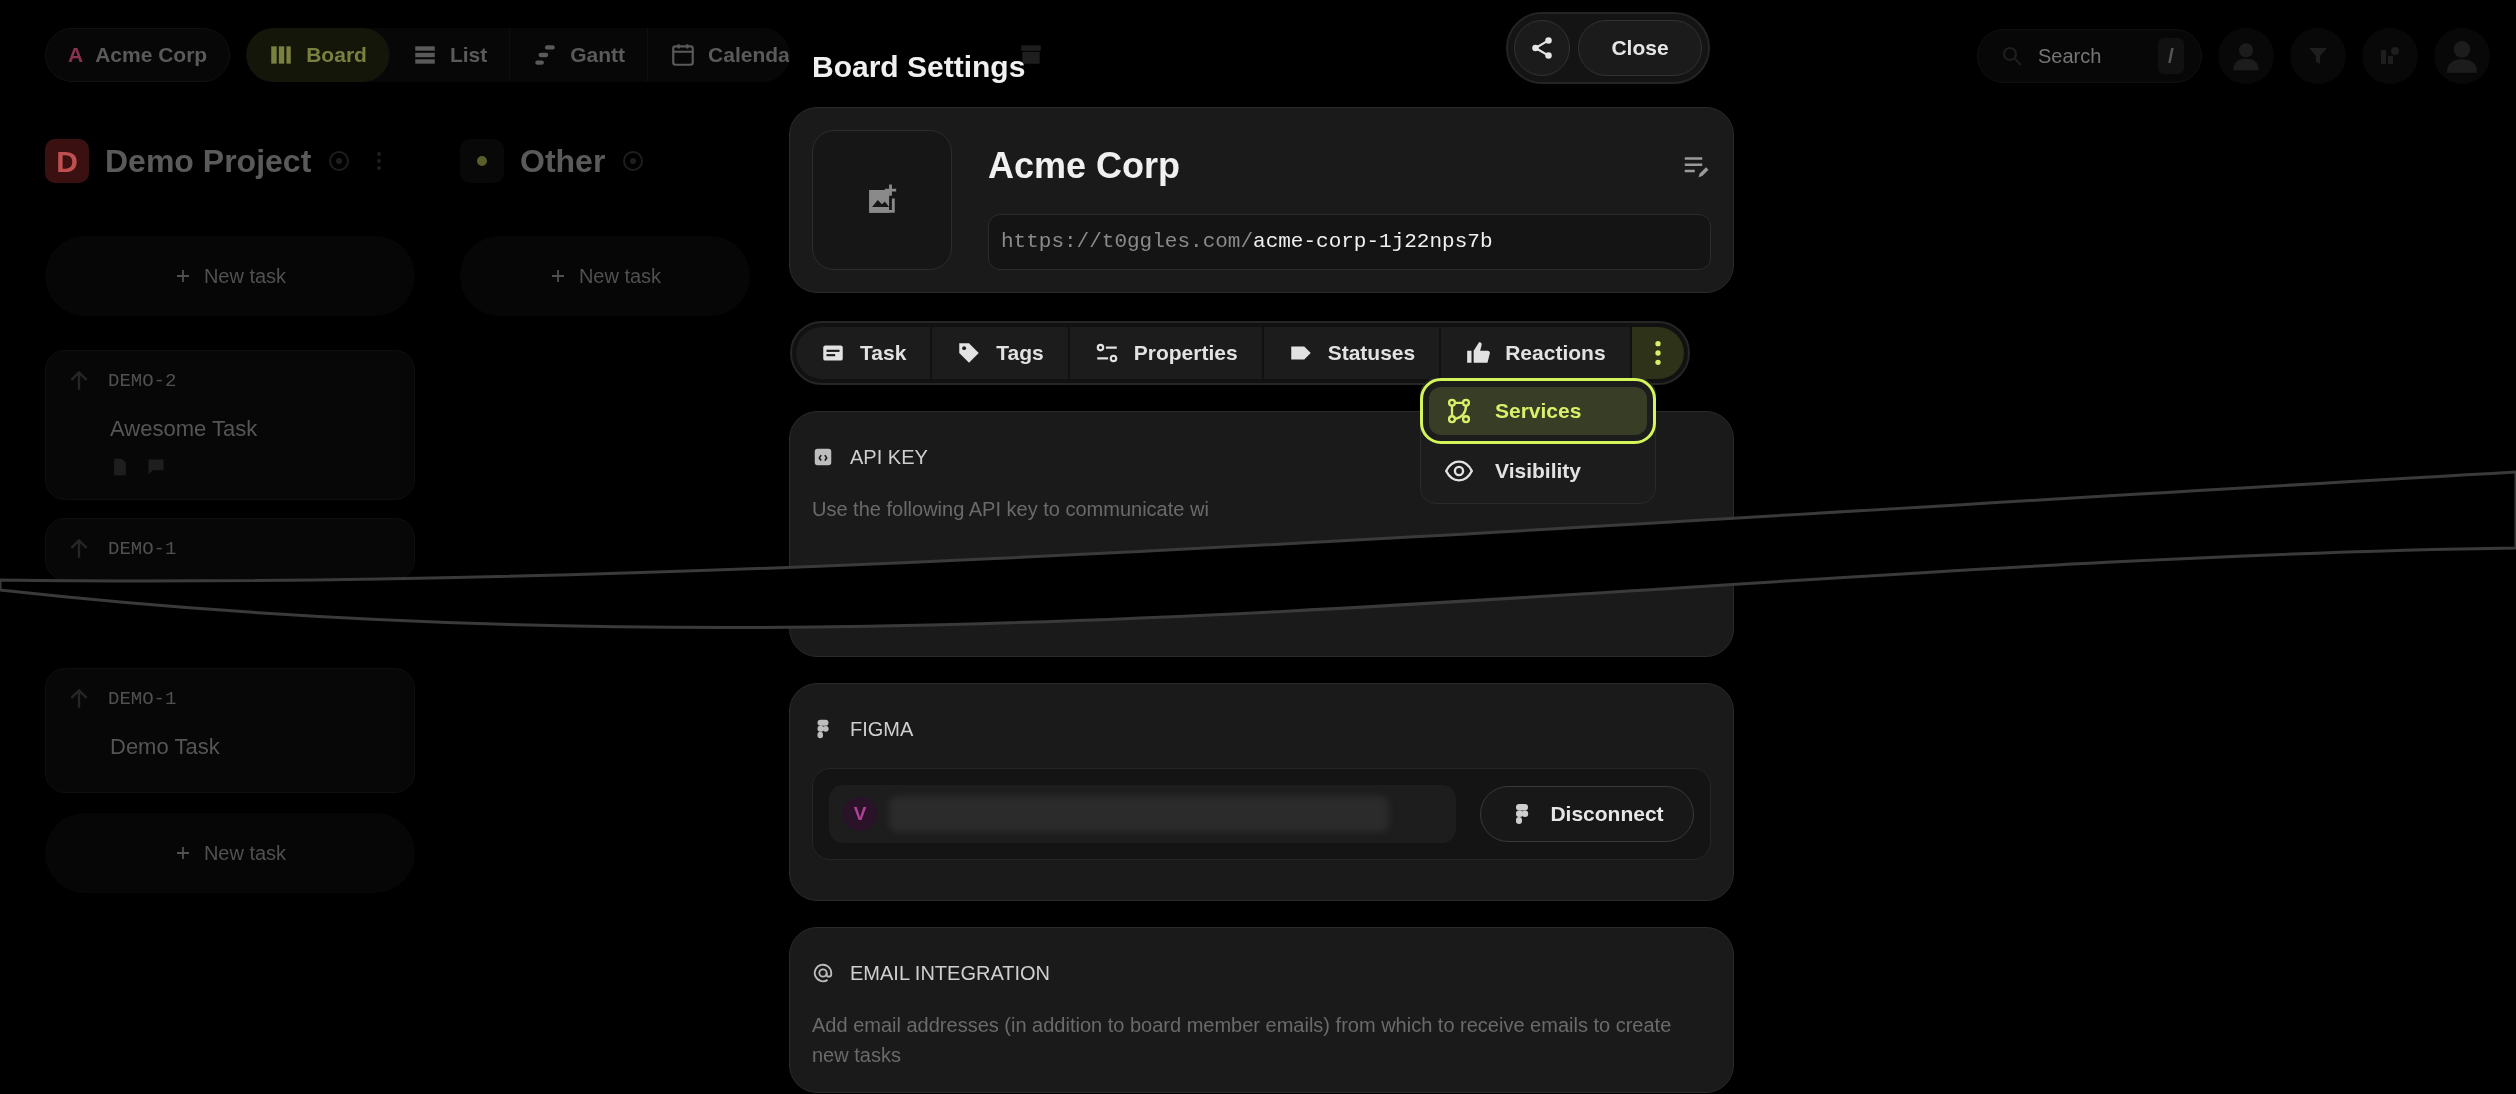  What do you see at coordinates (2012, 56) in the screenshot?
I see `search-icon` at bounding box center [2012, 56].